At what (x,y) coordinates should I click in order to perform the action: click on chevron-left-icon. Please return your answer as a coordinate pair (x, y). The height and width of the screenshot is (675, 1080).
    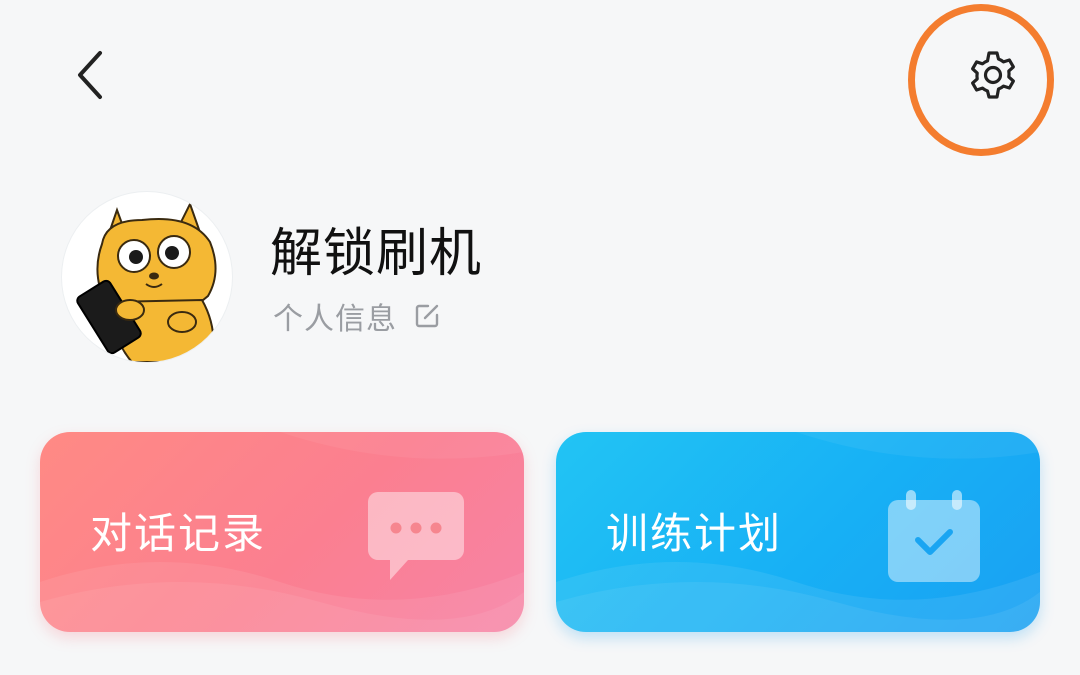
    Looking at the image, I should click on (90, 75).